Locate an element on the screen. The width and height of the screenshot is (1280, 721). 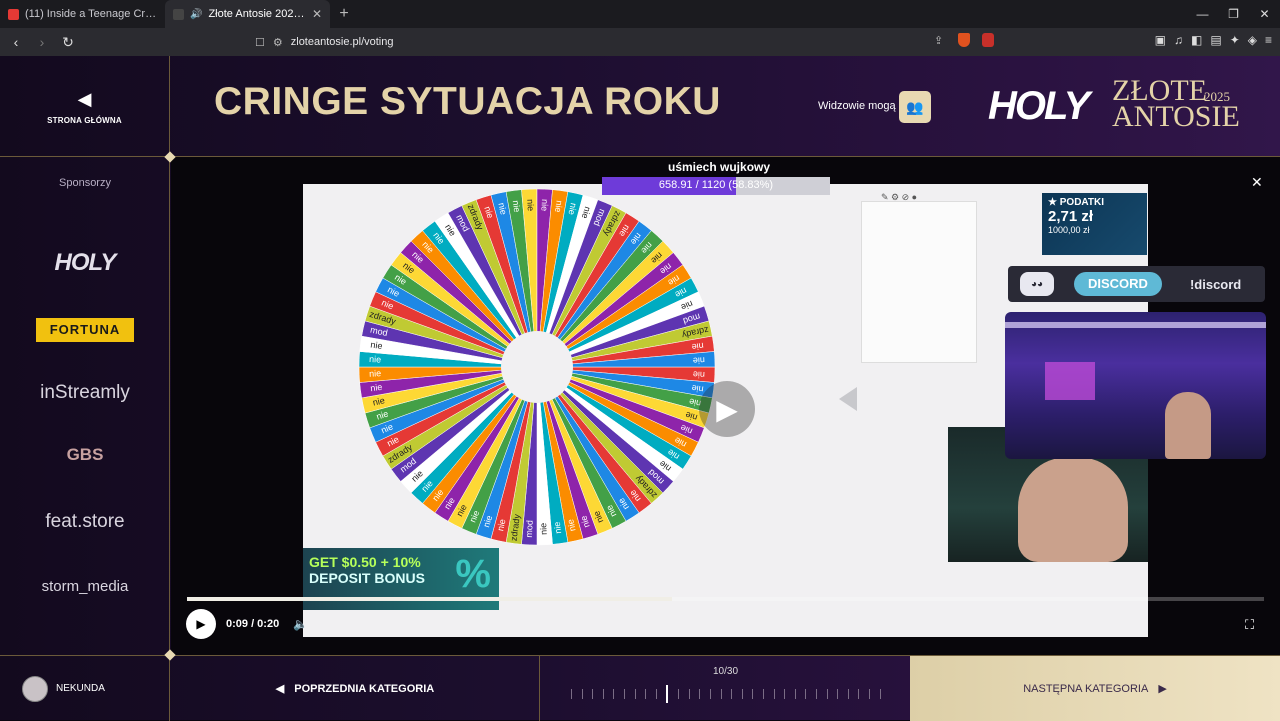
speaker-icon: 🔊 is located at coordinates (196, 14).